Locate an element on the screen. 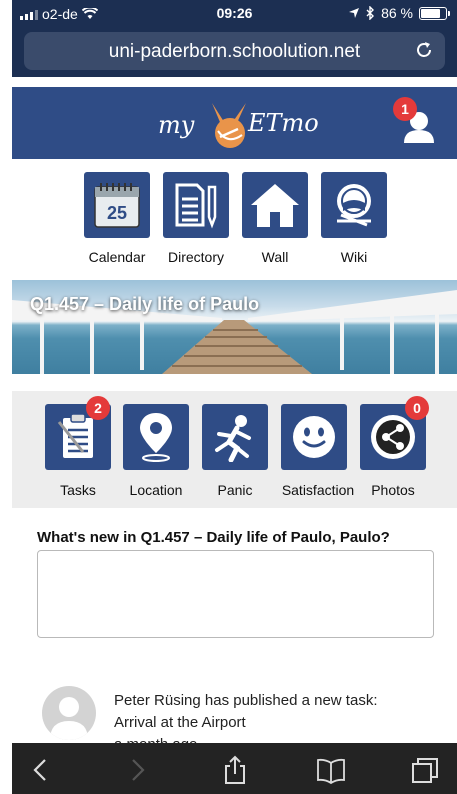  back-icon is located at coordinates (41, 770).